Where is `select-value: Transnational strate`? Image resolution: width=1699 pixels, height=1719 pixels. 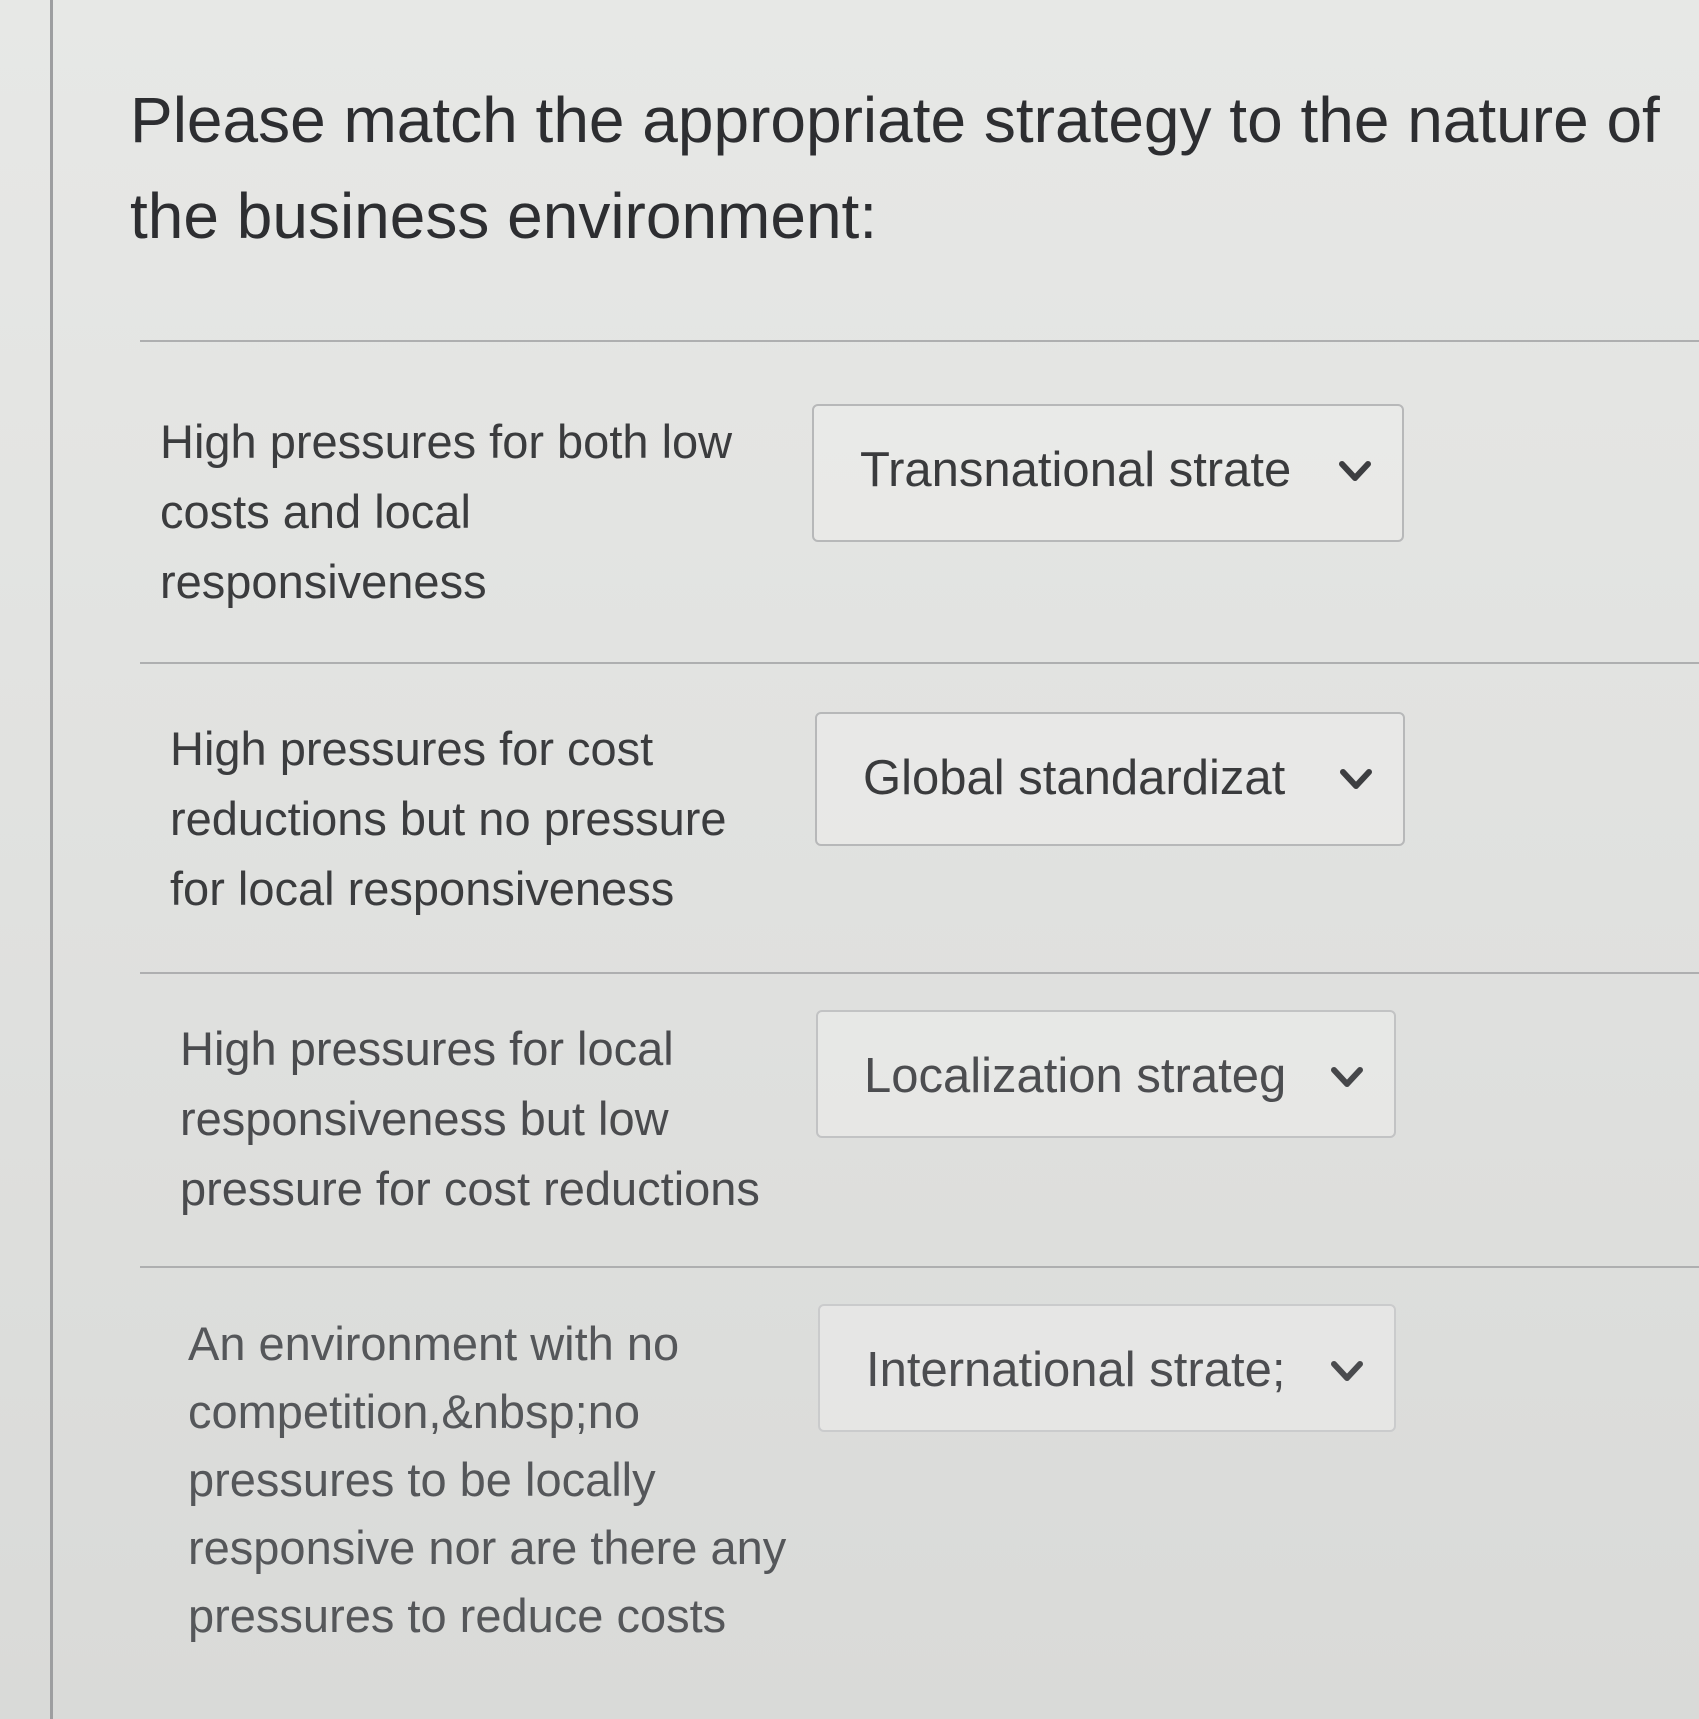
select-value: Transnational strate is located at coordinates (1075, 470).